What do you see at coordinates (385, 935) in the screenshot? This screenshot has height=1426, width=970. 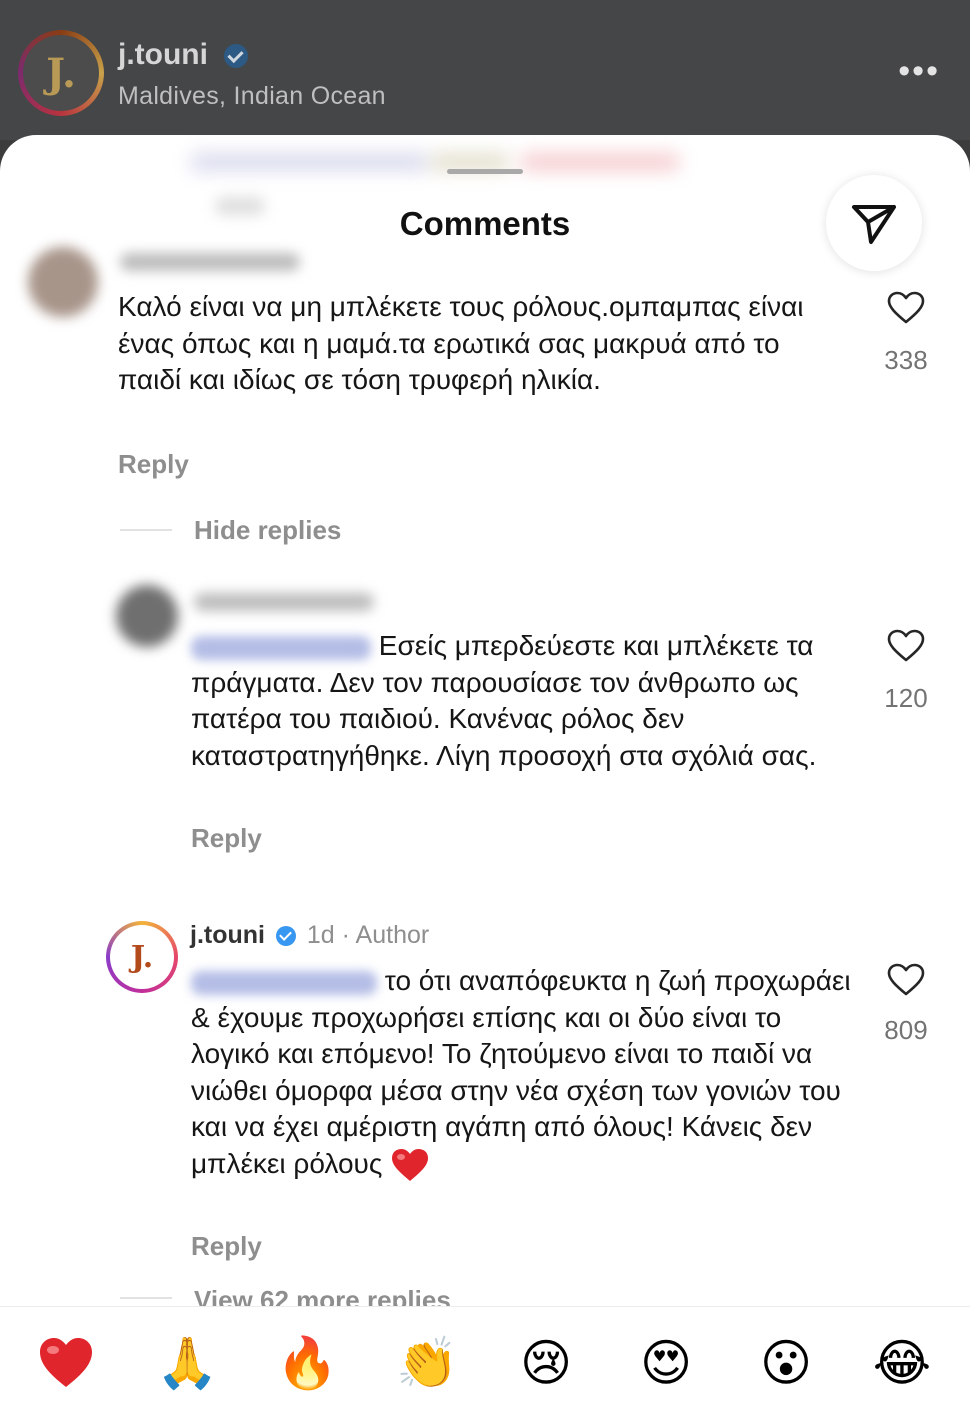 I see `author-badge: · Author` at bounding box center [385, 935].